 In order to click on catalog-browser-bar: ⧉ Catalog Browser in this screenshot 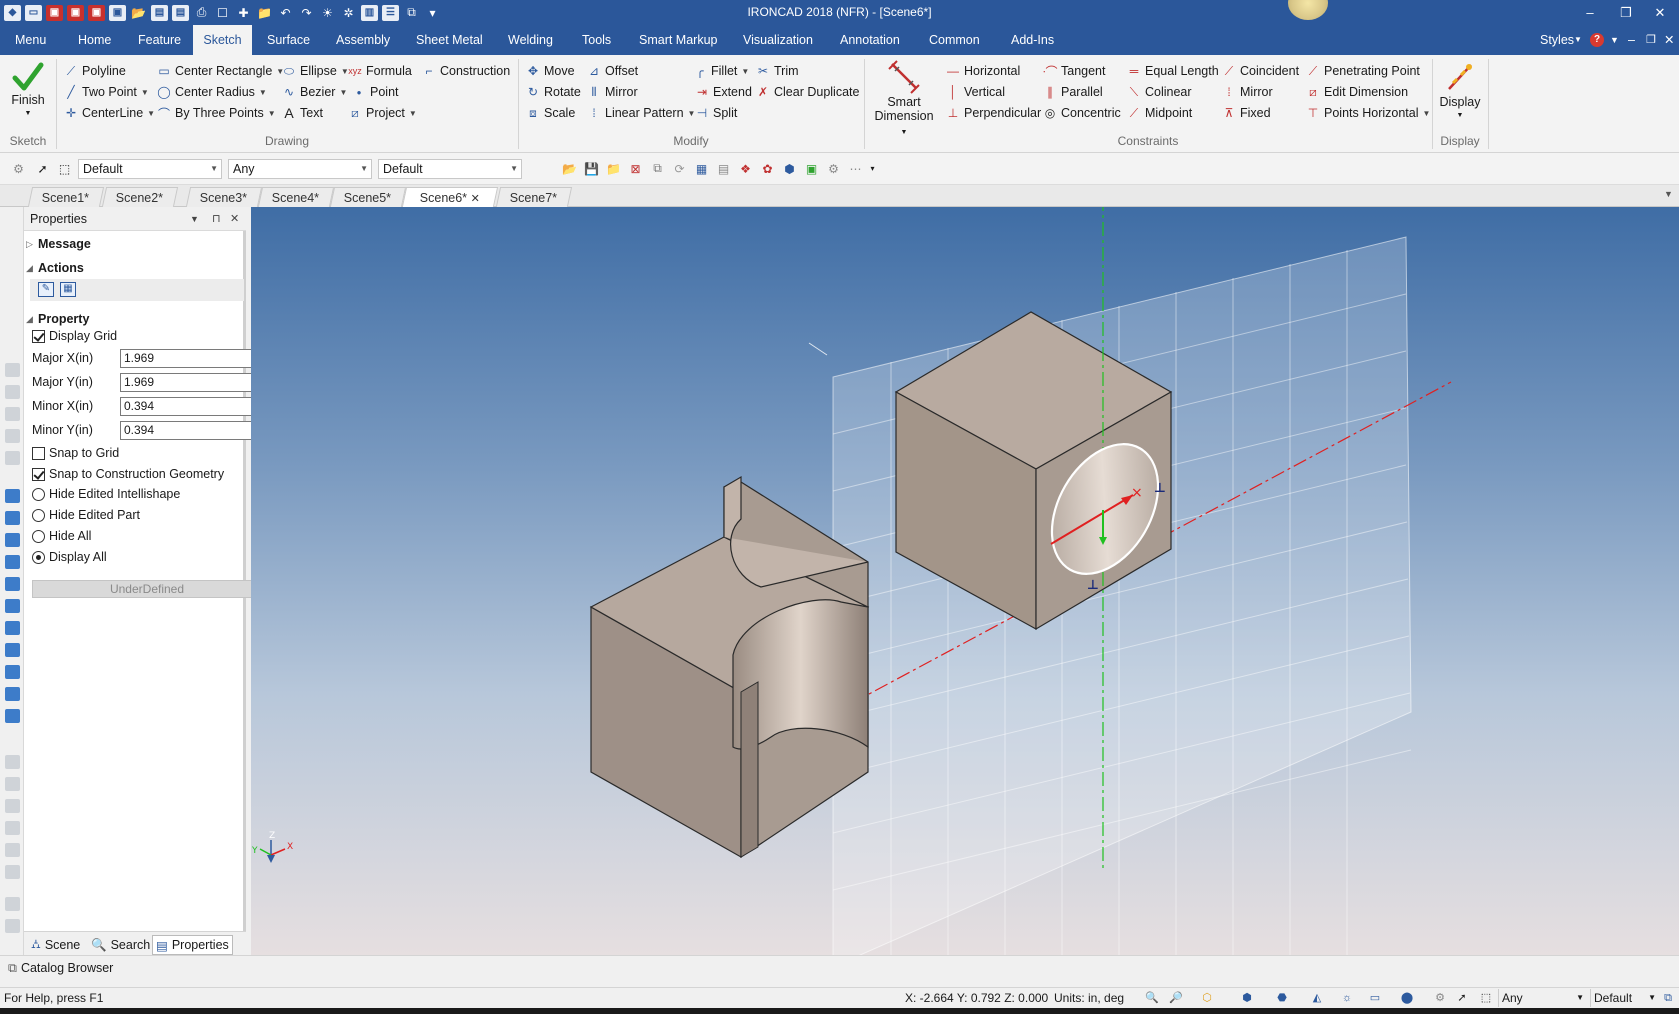, I will do `click(839, 967)`.